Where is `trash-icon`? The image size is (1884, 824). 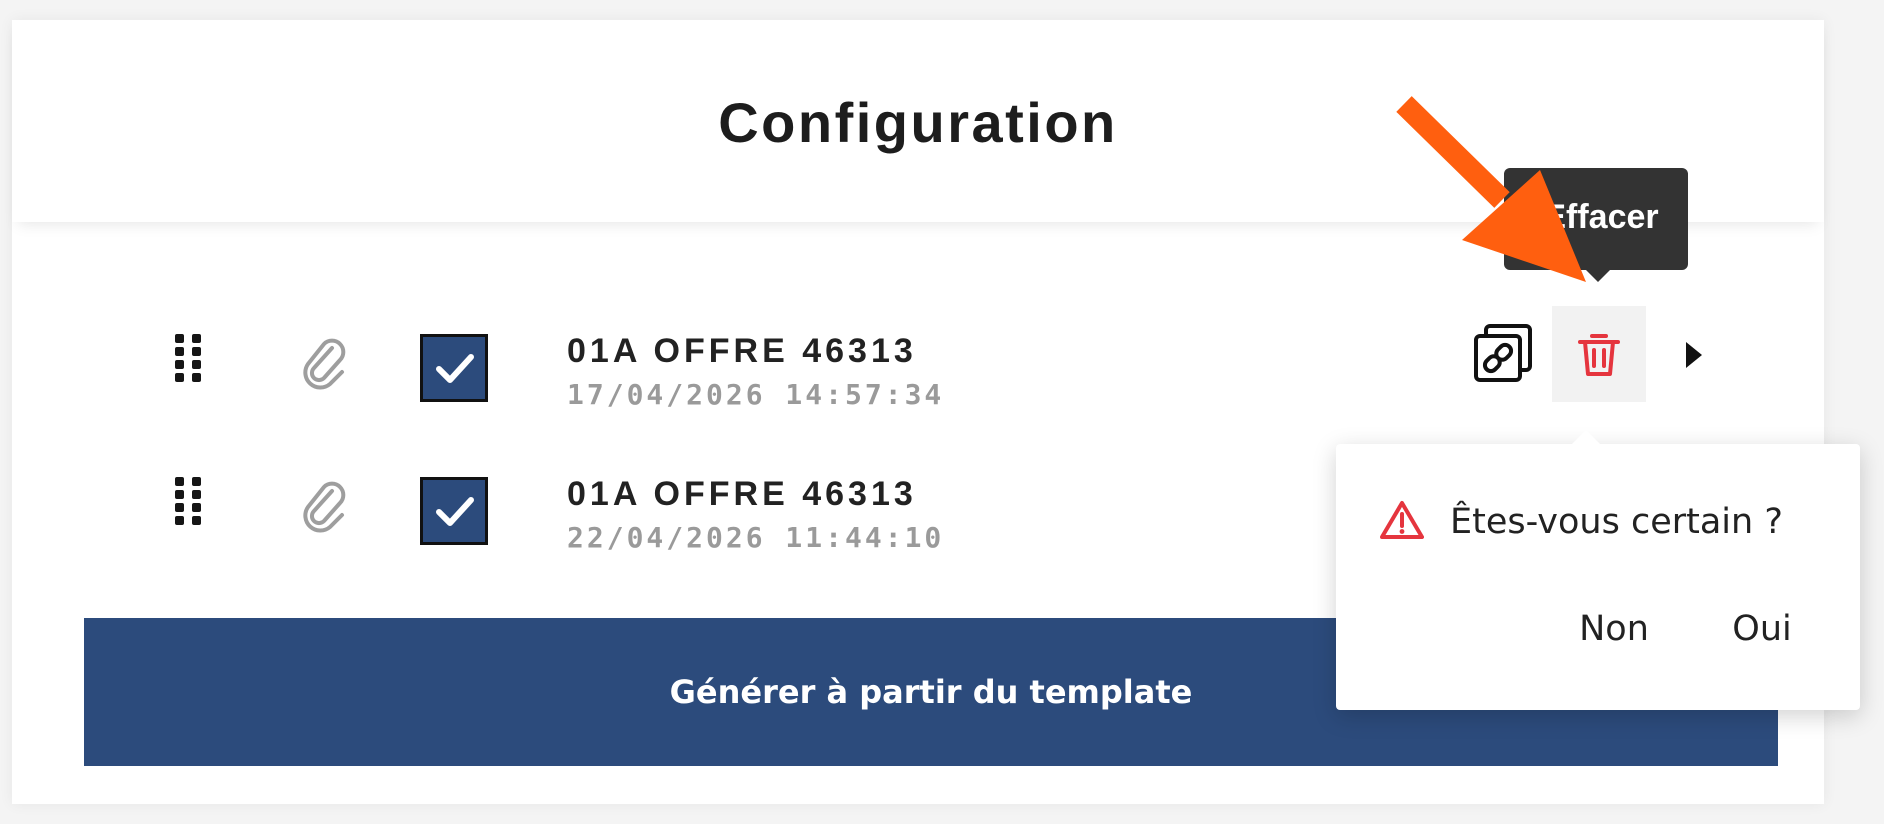
trash-icon is located at coordinates (1599, 355).